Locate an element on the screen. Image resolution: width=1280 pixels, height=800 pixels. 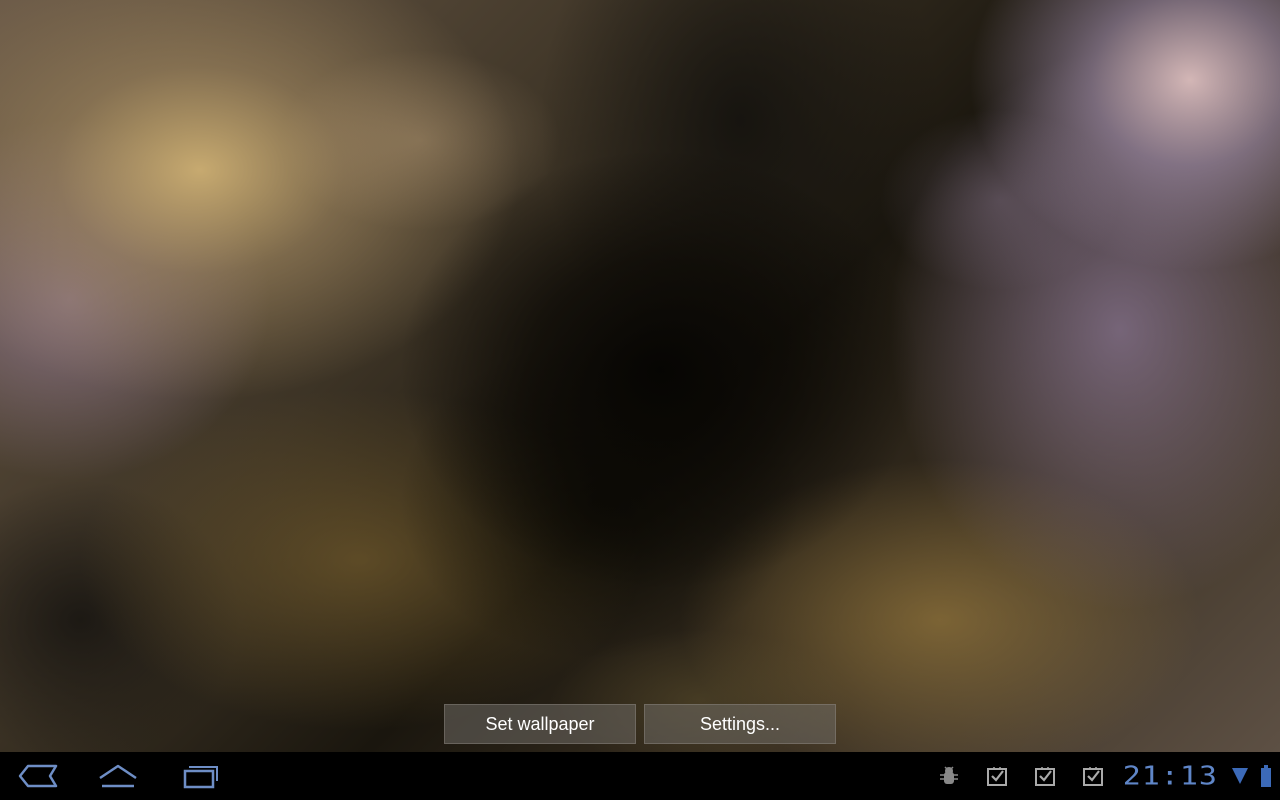
clock: 21:13 is located at coordinates (1170, 776).